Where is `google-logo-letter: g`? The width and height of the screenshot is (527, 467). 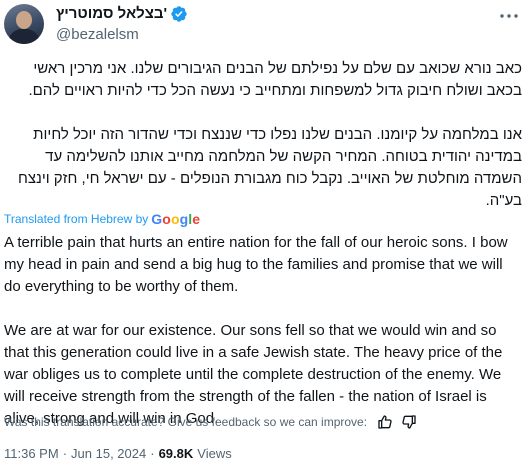
google-logo-letter: g is located at coordinates (184, 219).